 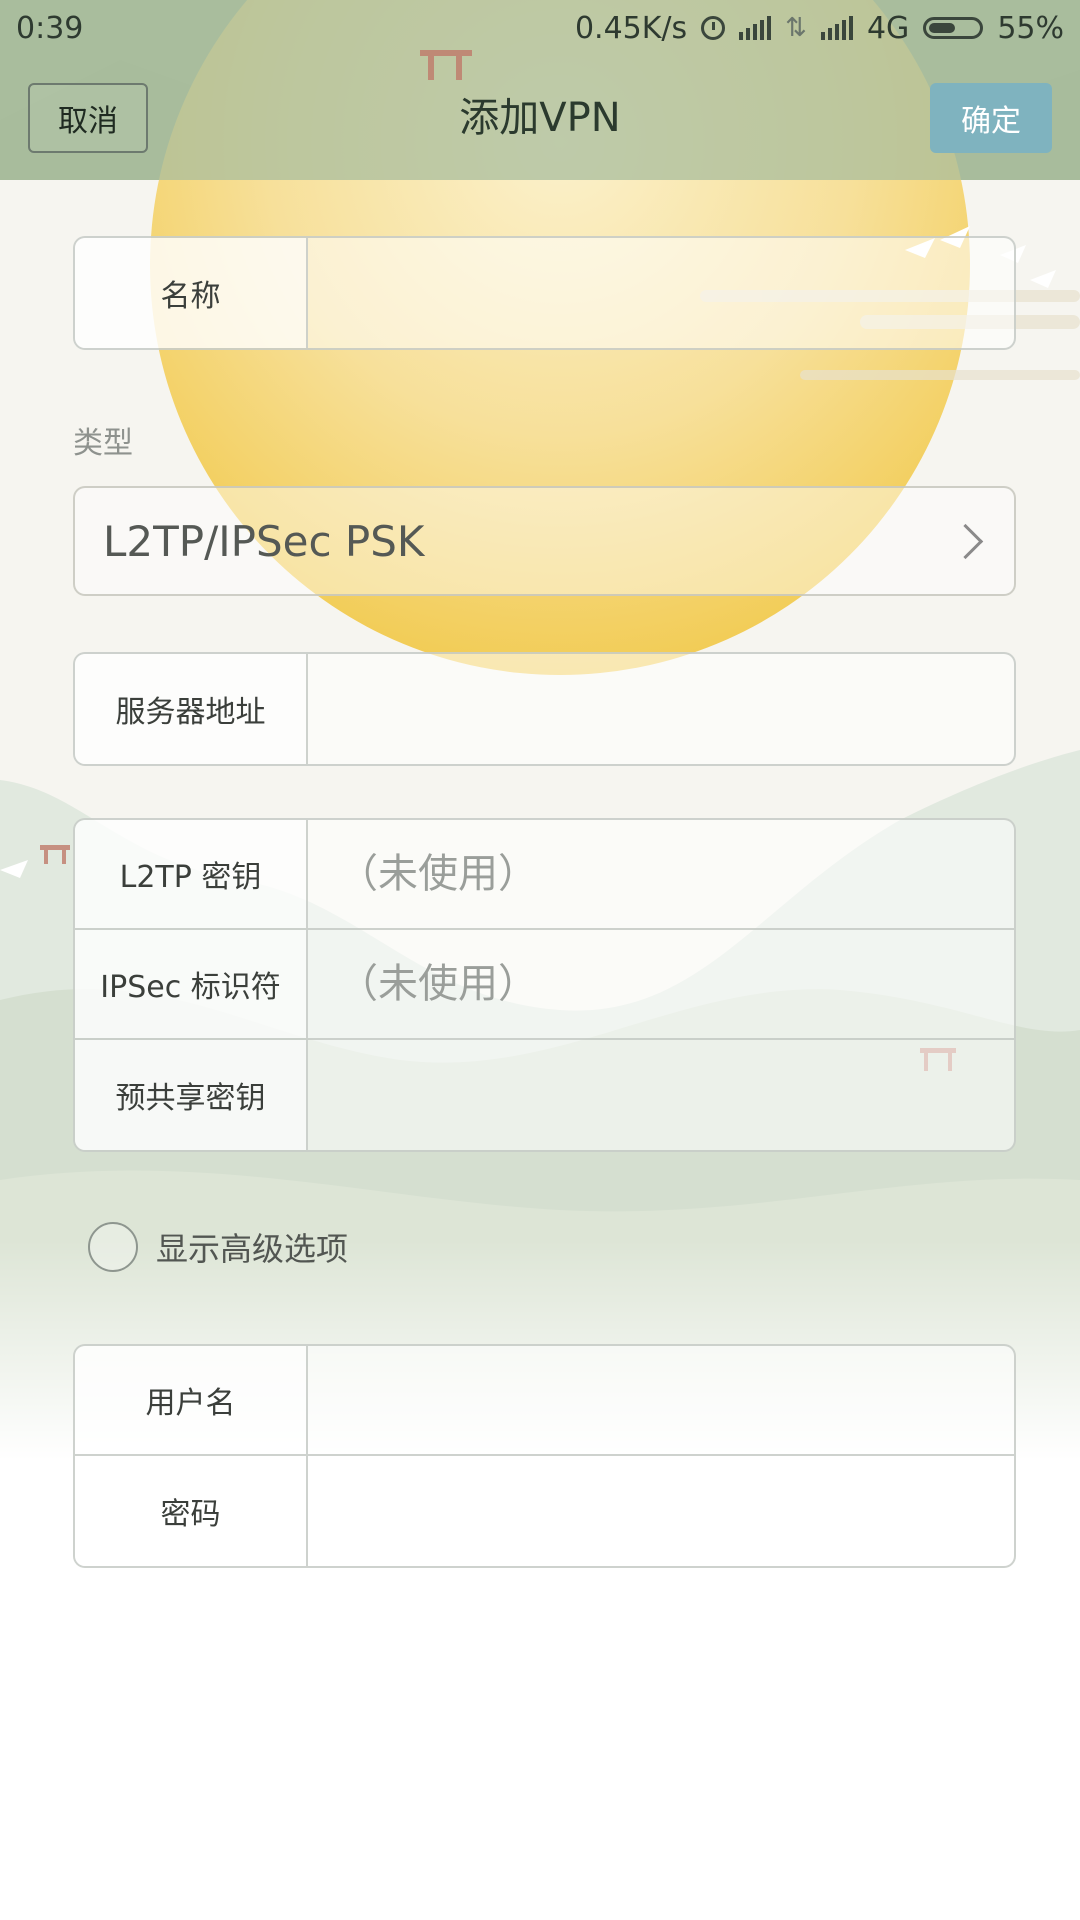 I want to click on name-input, so click(x=661, y=293).